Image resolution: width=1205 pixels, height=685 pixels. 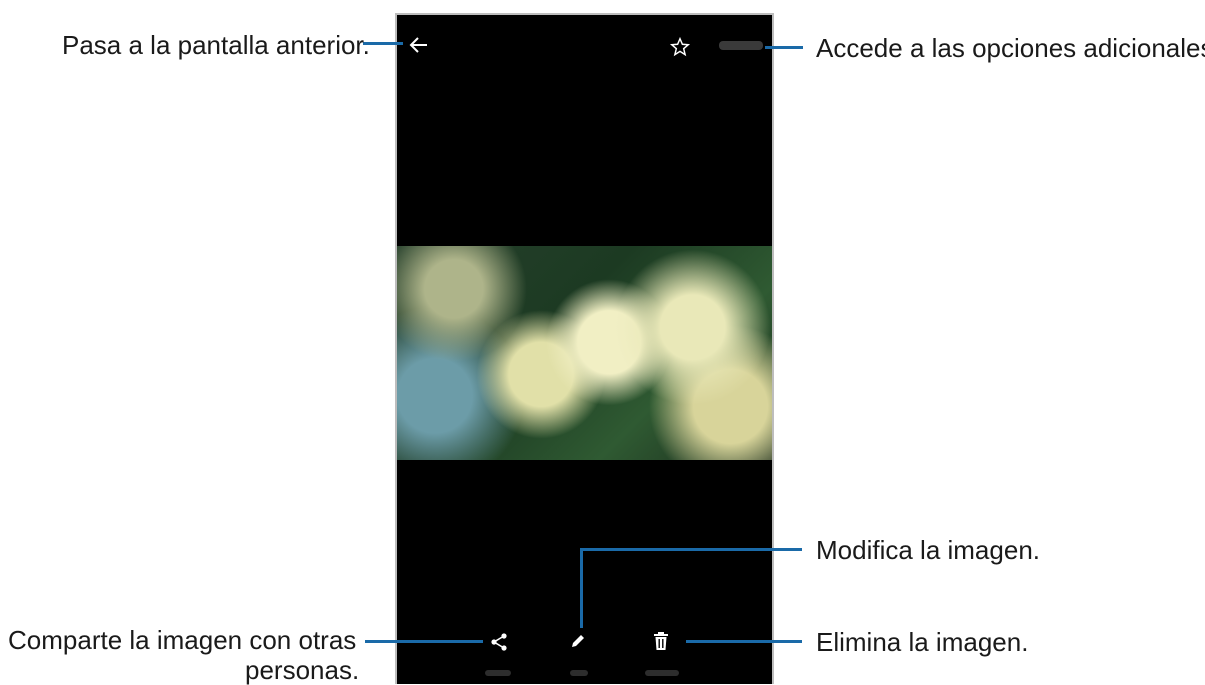 I want to click on trash-icon, so click(x=661, y=641).